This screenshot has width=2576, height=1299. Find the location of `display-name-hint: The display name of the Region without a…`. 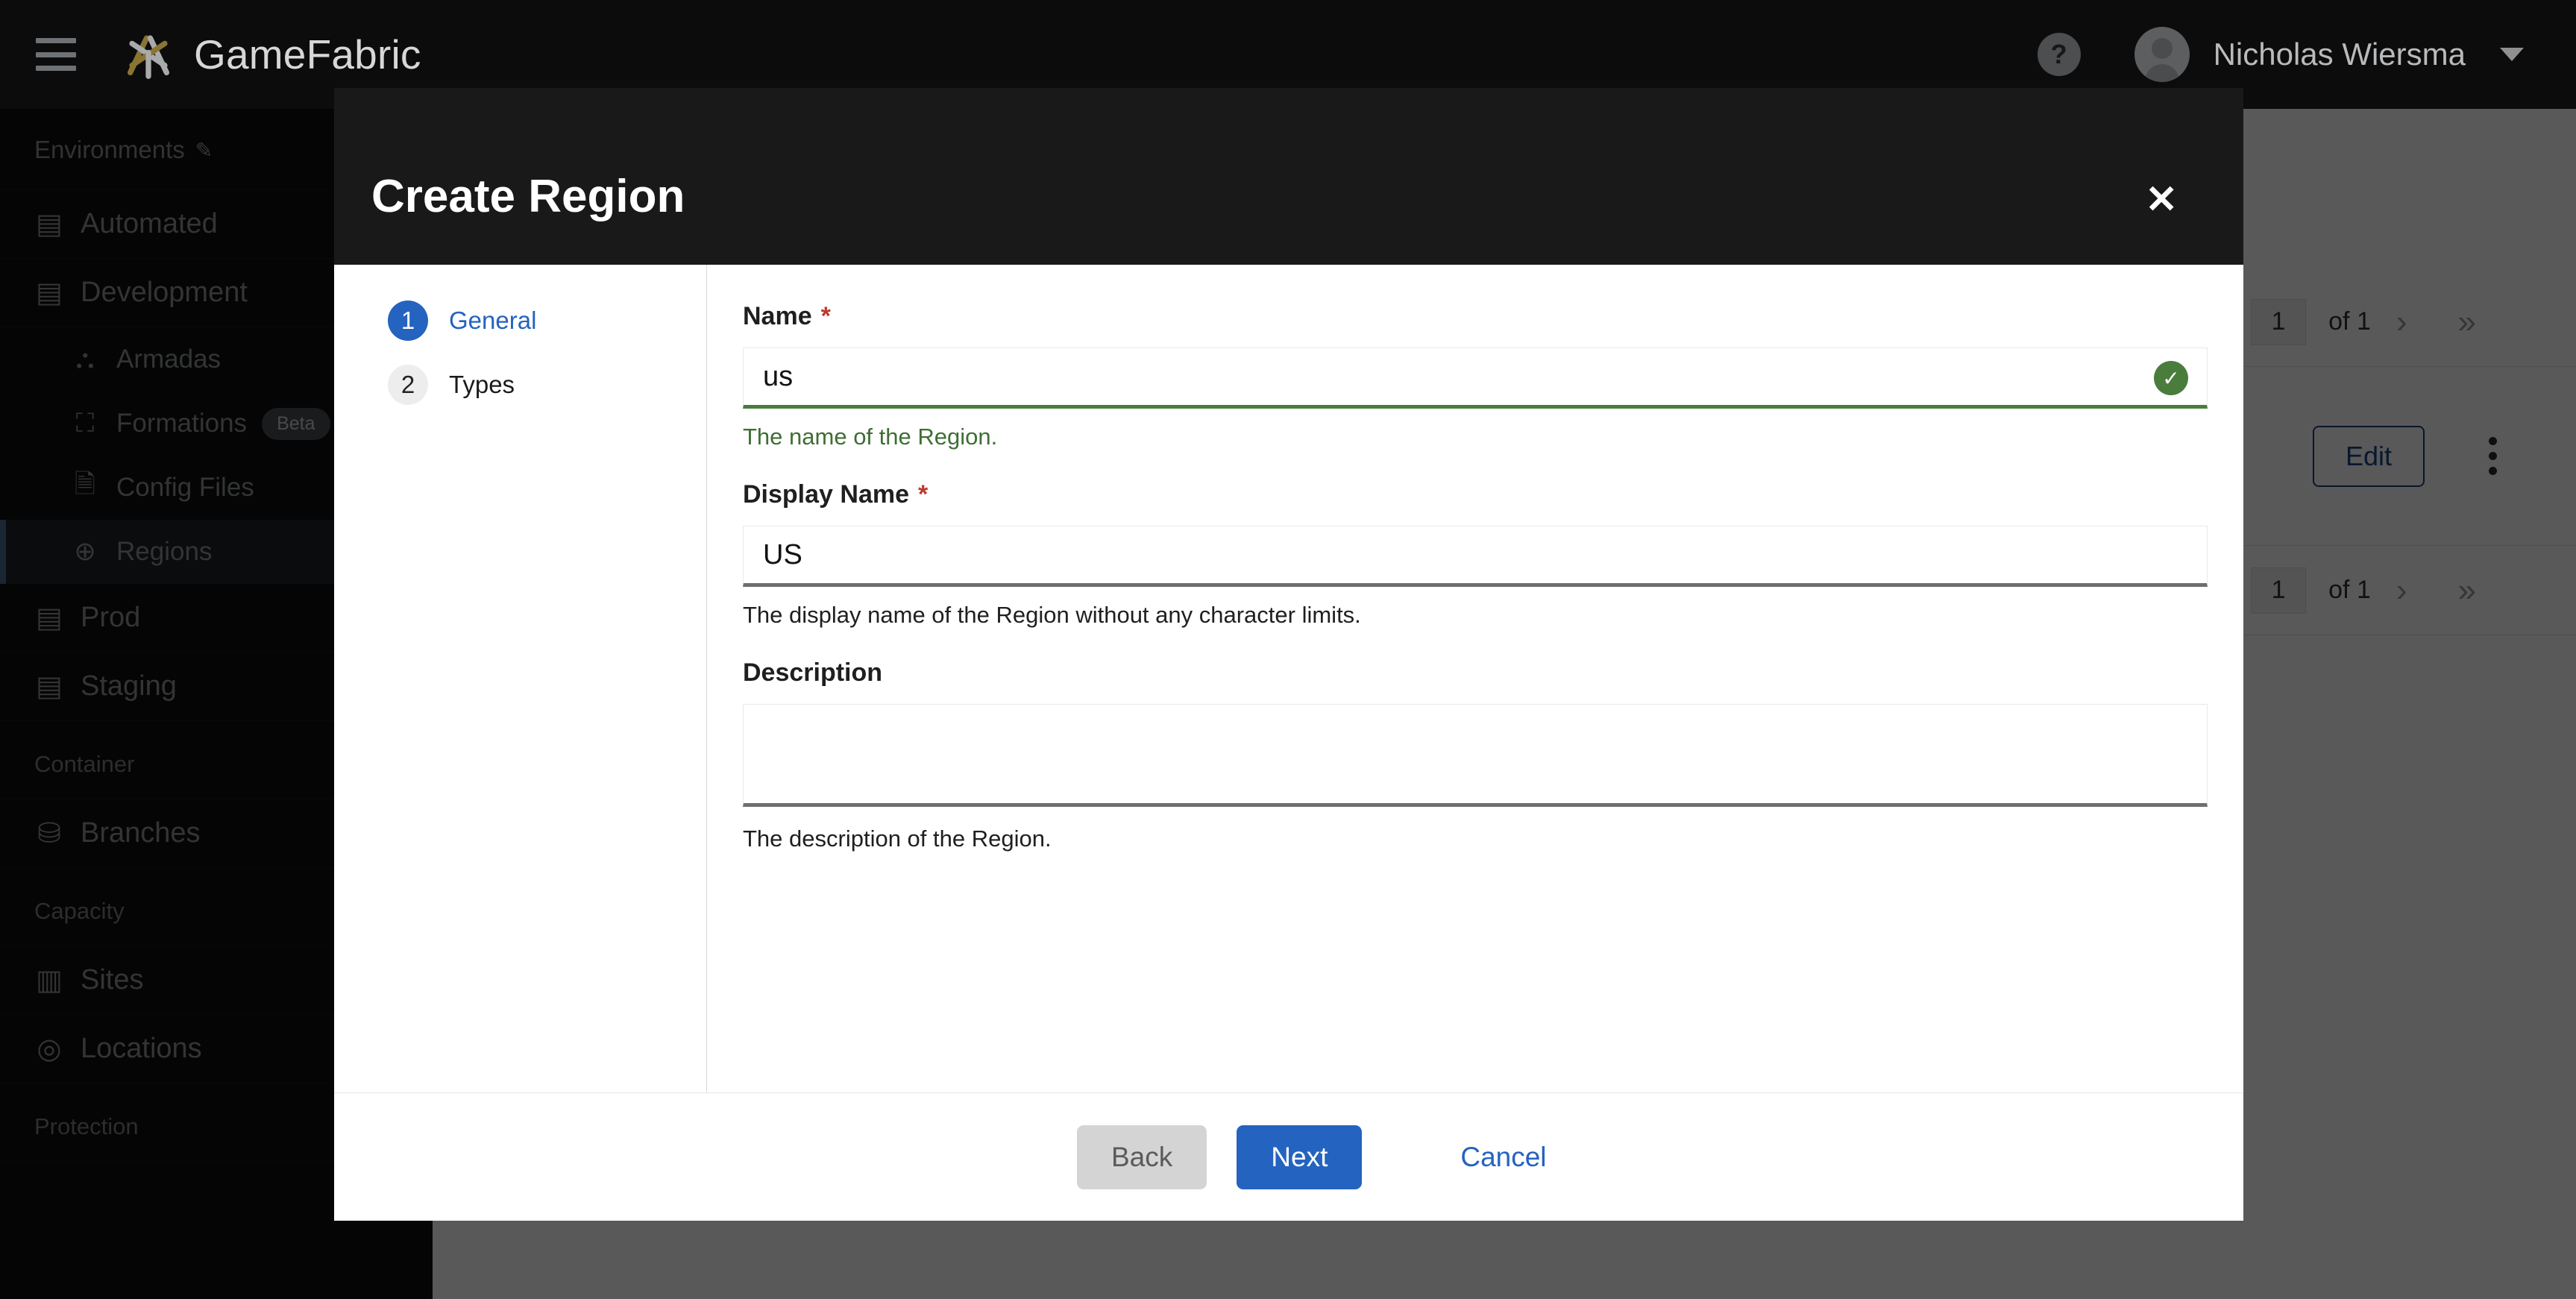

display-name-hint: The display name of the Region without a… is located at coordinates (1052, 615).